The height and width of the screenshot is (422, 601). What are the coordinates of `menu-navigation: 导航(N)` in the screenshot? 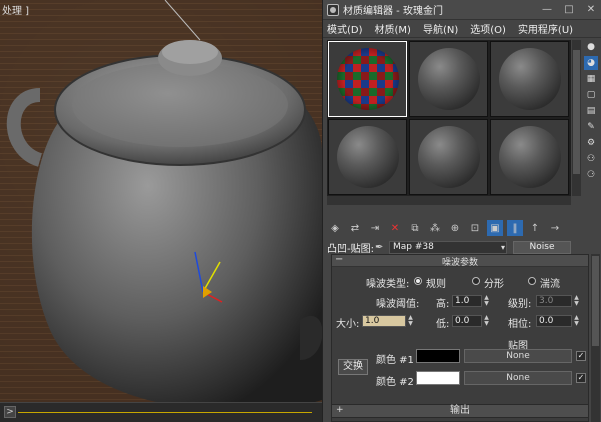 It's located at (440, 28).